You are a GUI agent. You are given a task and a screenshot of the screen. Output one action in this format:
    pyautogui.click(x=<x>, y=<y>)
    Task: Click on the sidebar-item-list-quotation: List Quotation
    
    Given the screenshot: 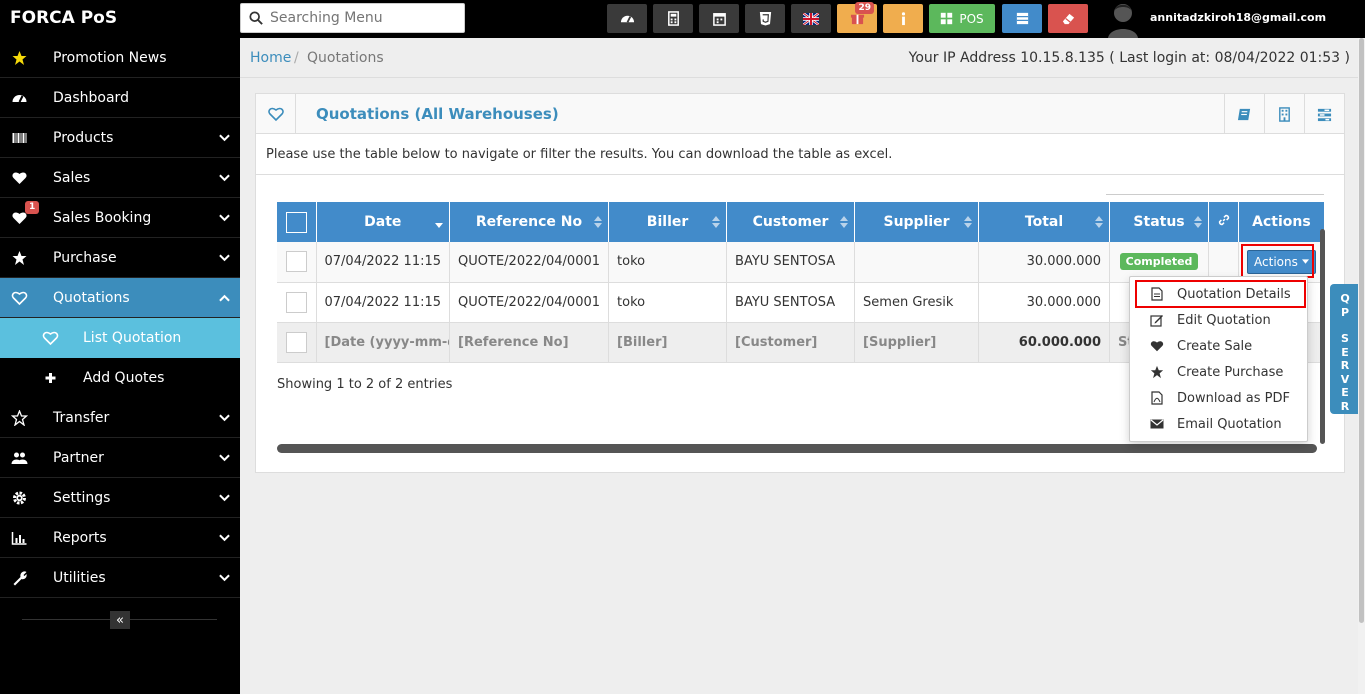 What is the action you would take?
    pyautogui.click(x=120, y=338)
    